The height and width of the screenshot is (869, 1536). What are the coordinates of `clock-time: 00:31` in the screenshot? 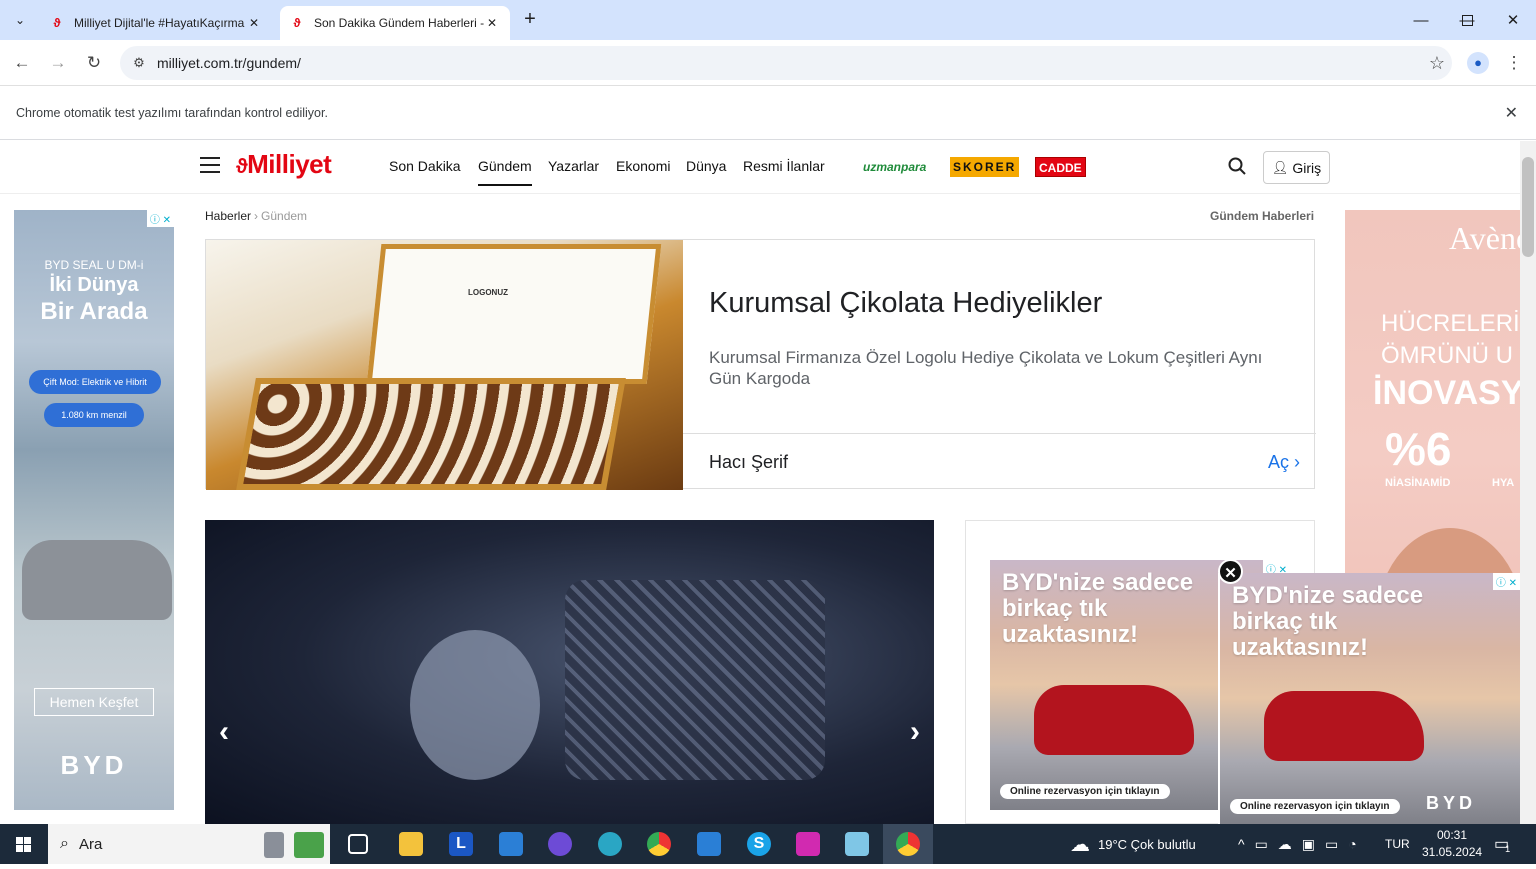 It's located at (1452, 835).